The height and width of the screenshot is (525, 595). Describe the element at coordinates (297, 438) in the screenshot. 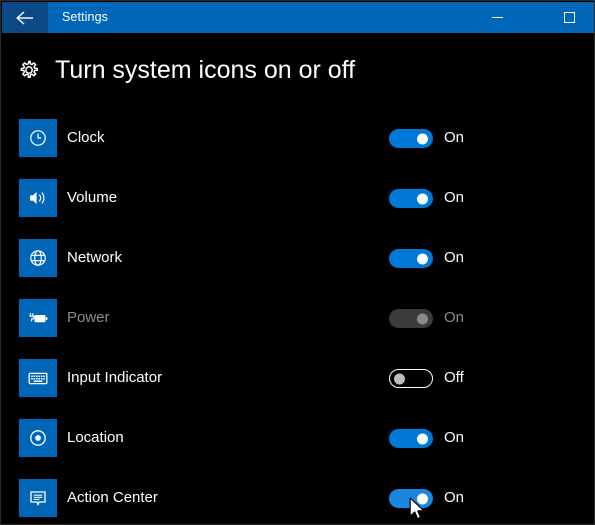

I see `list-item: Location On` at that location.